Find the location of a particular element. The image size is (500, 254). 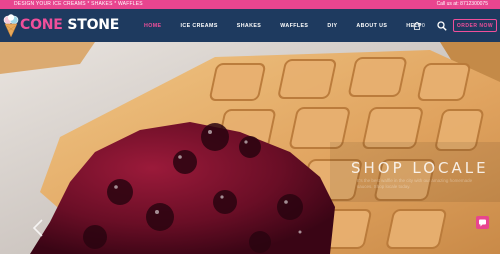

nav-item-shakes: SHAKES is located at coordinates (249, 26).